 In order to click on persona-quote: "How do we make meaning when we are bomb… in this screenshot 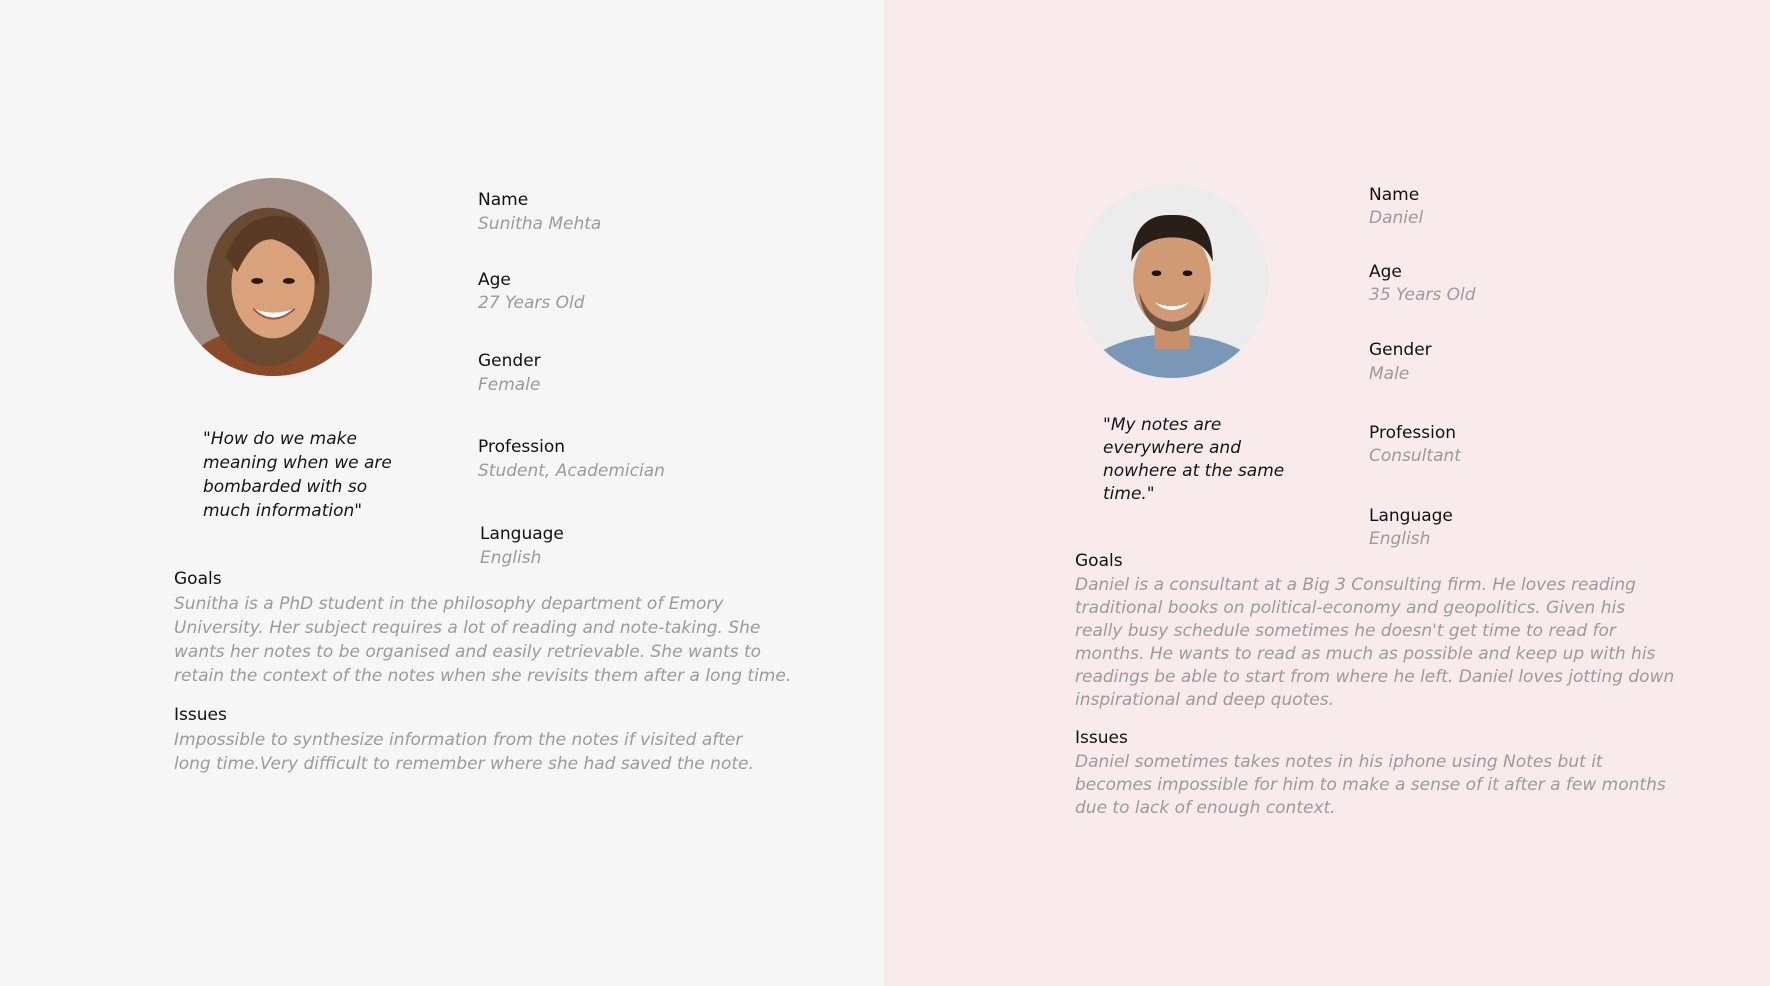, I will do `click(297, 475)`.